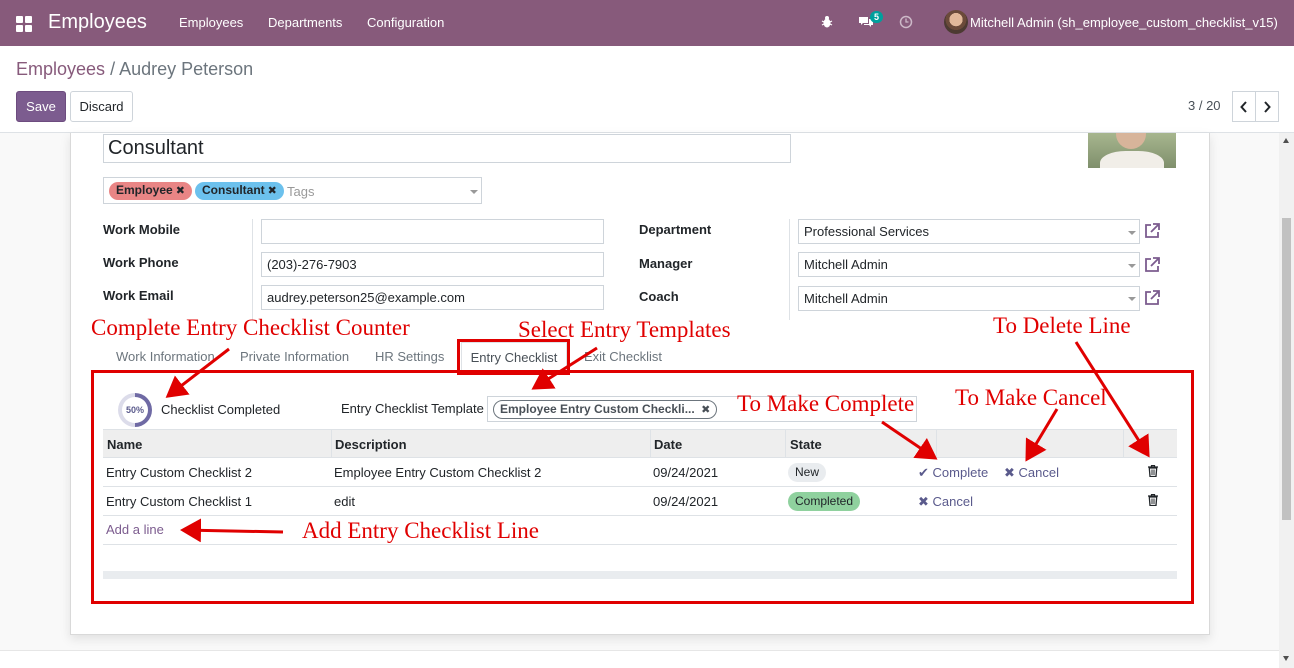 Image resolution: width=1294 pixels, height=668 pixels. I want to click on work-mobile-label: Work Mobile, so click(142, 229).